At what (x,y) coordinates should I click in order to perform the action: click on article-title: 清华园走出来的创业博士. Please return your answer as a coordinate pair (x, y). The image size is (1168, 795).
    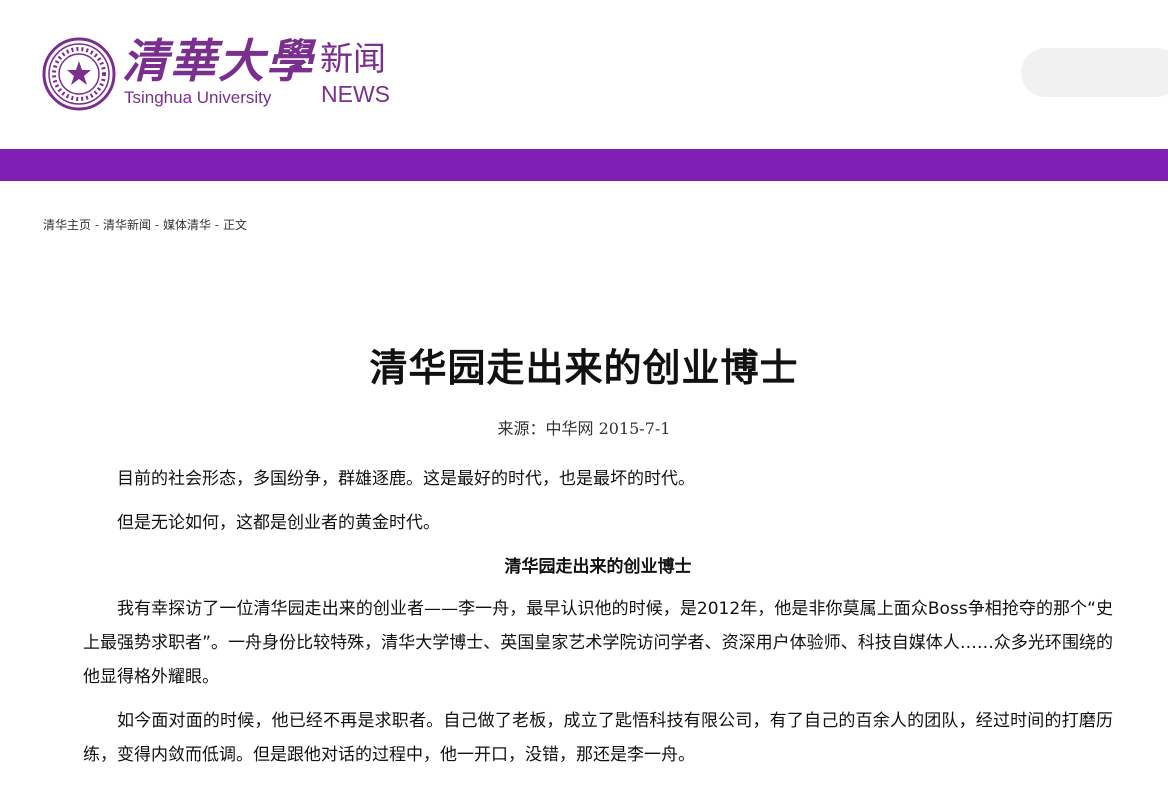
    Looking at the image, I should click on (584, 368).